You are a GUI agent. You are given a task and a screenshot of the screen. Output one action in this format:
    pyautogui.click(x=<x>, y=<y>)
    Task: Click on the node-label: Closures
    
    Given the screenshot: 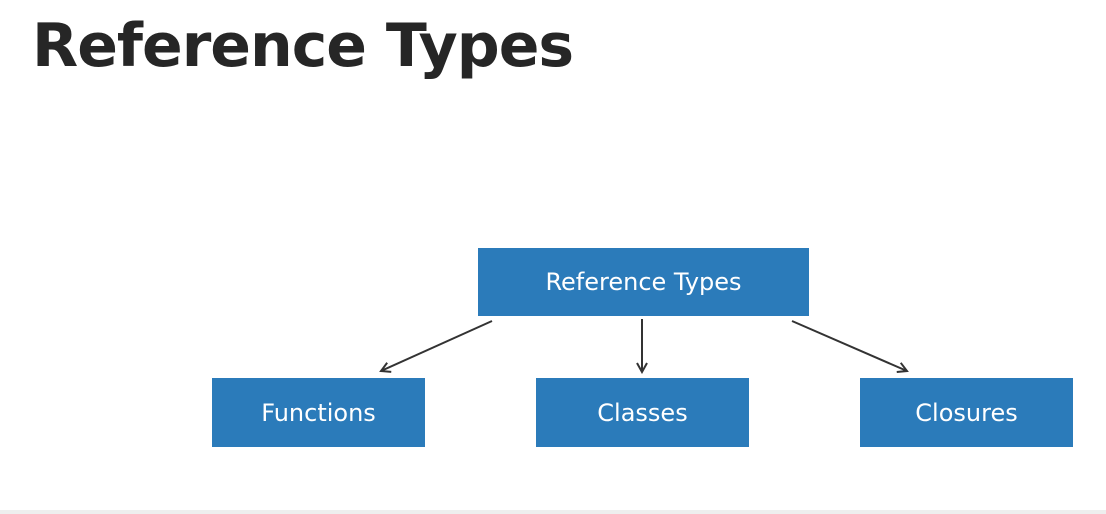 What is the action you would take?
    pyautogui.click(x=966, y=412)
    